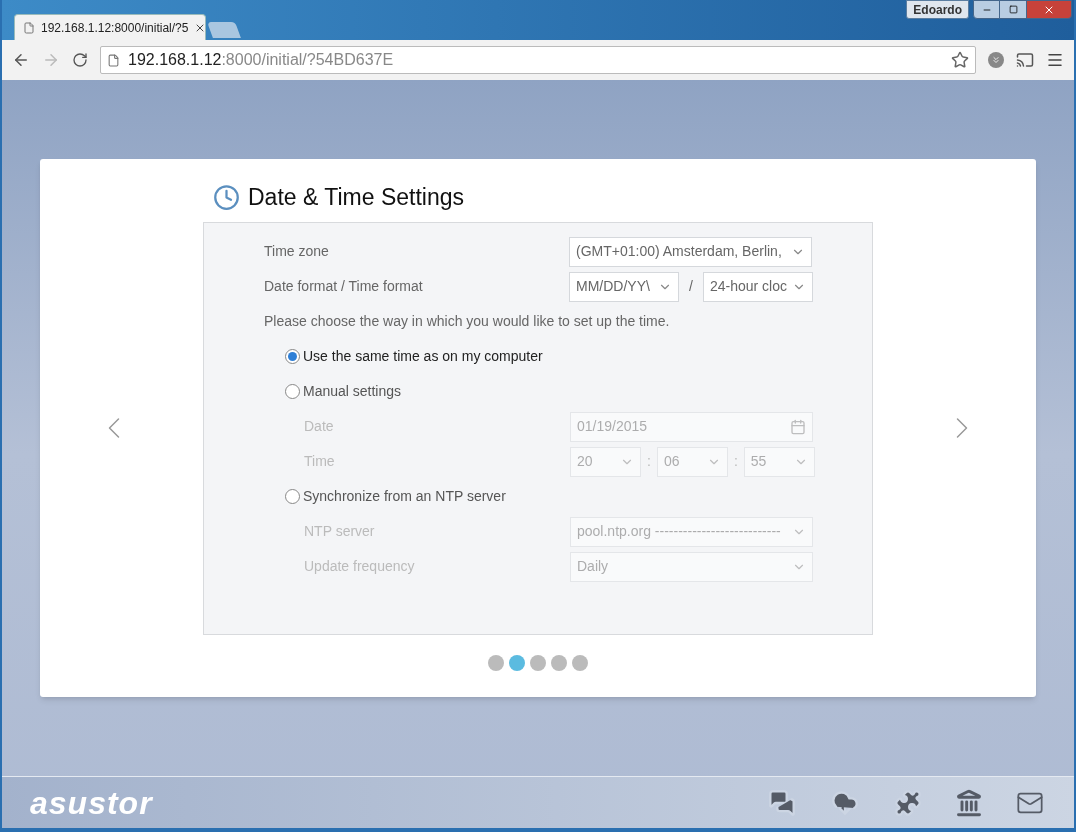 This screenshot has height=832, width=1076. What do you see at coordinates (344, 286) in the screenshot?
I see `field-label: Date format / Time format` at bounding box center [344, 286].